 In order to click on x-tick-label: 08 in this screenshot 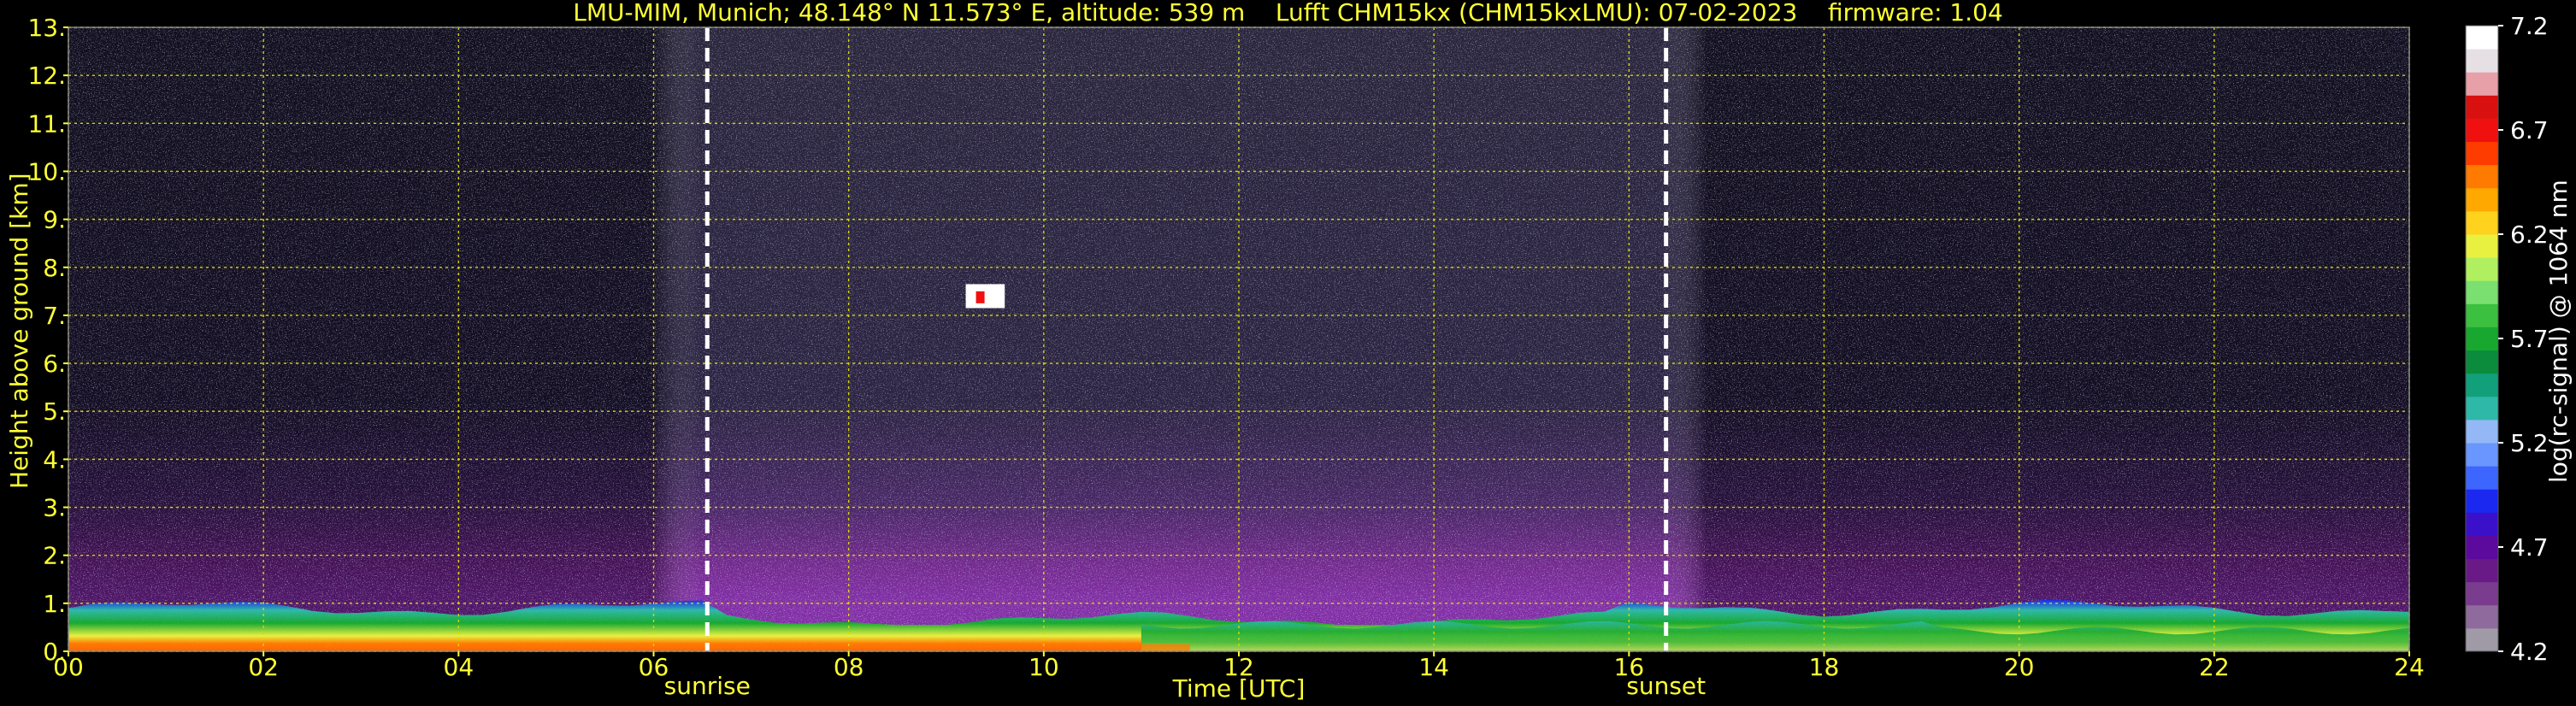, I will do `click(849, 667)`.